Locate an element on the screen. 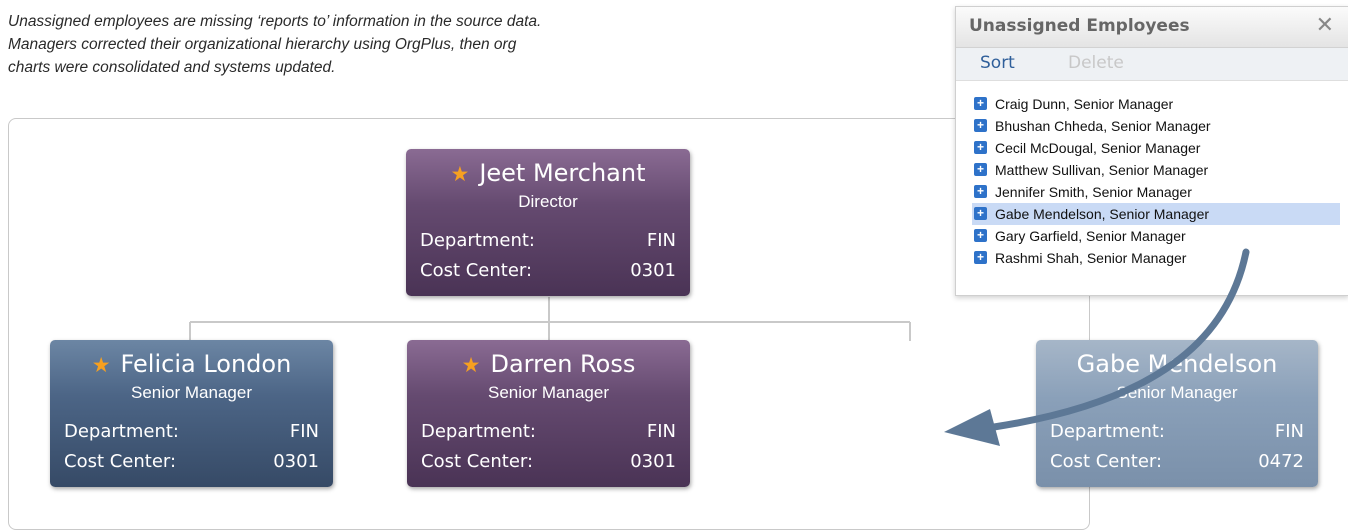  sort-button: Sort is located at coordinates (997, 63).